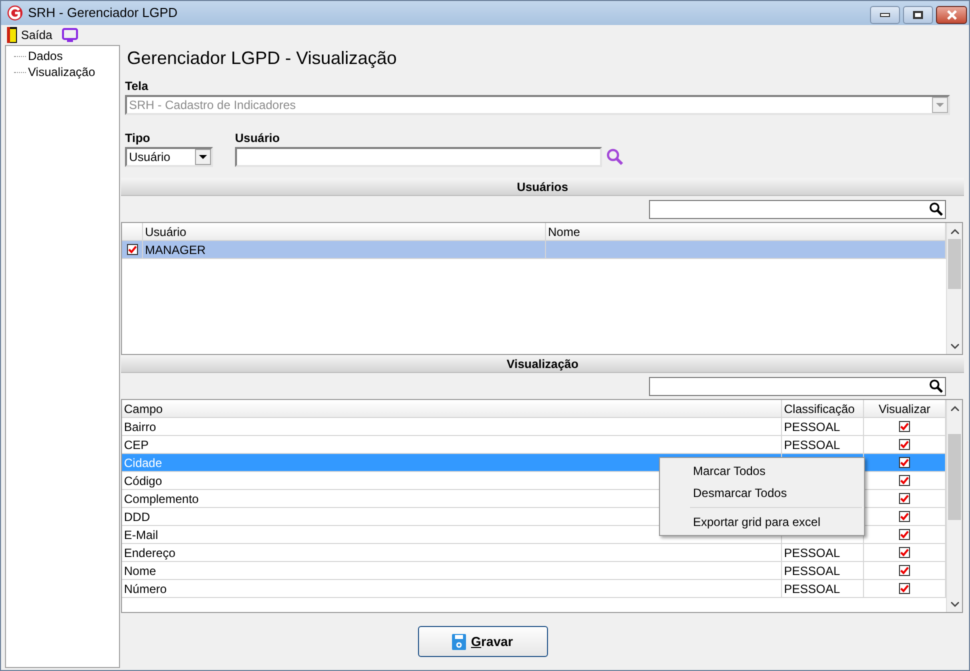  What do you see at coordinates (542, 187) in the screenshot?
I see `section-header: Usuários` at bounding box center [542, 187].